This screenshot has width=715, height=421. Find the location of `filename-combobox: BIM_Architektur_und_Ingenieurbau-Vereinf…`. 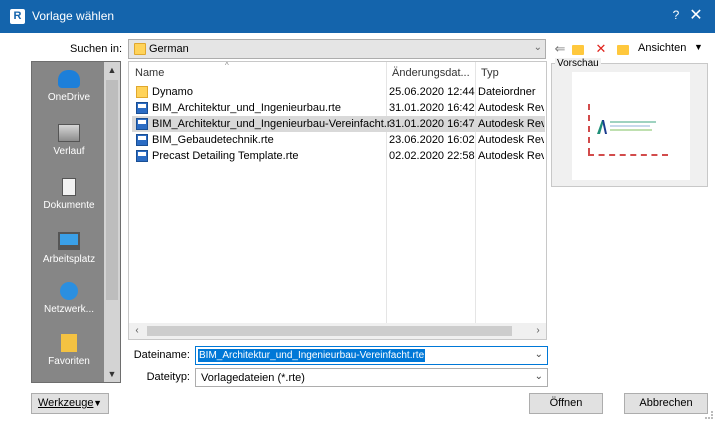

filename-combobox: BIM_Architektur_und_Ingenieurbau-Vereinf… is located at coordinates (371, 355).